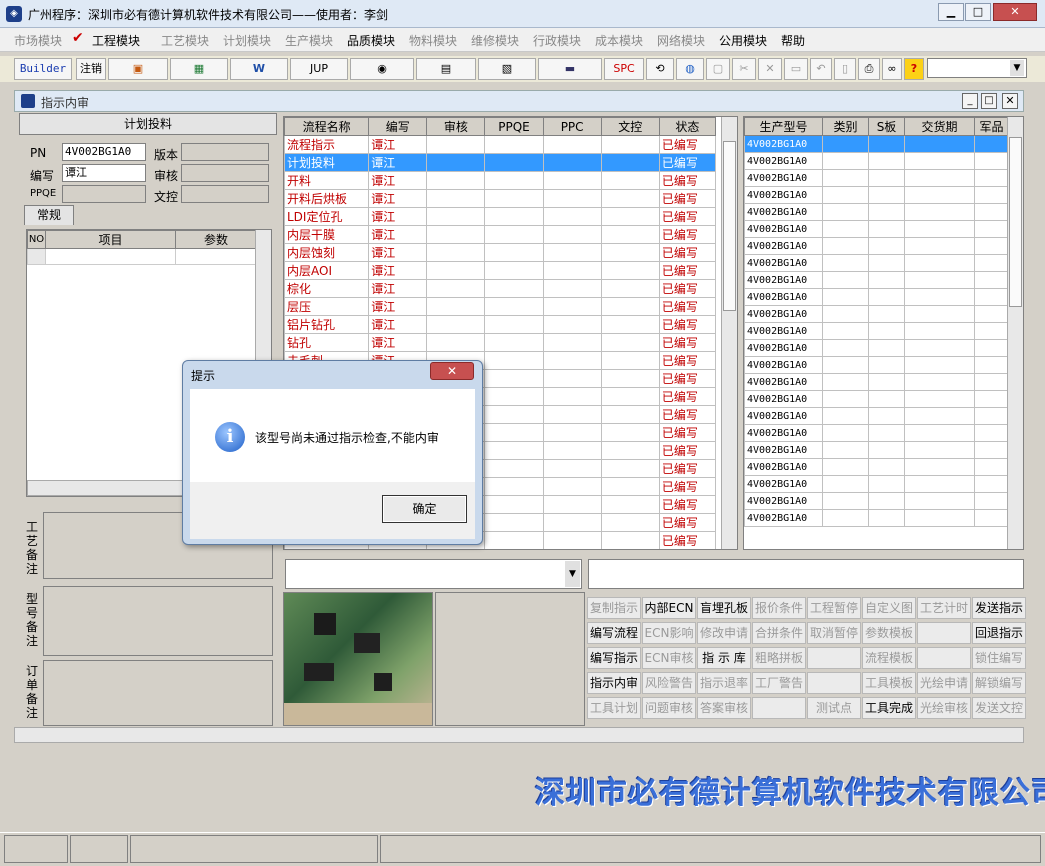 The width and height of the screenshot is (1045, 866). I want to click on menu-common: 公用模块, so click(743, 40).